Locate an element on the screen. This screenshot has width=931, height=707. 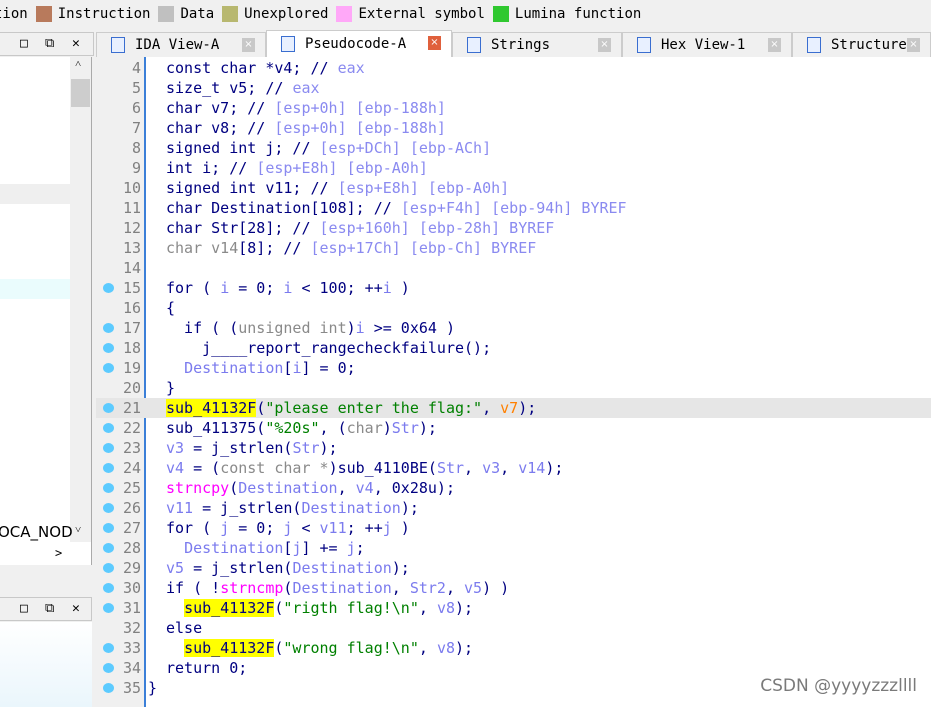
scroll-up-icon: ˄ is located at coordinates (78, 63).